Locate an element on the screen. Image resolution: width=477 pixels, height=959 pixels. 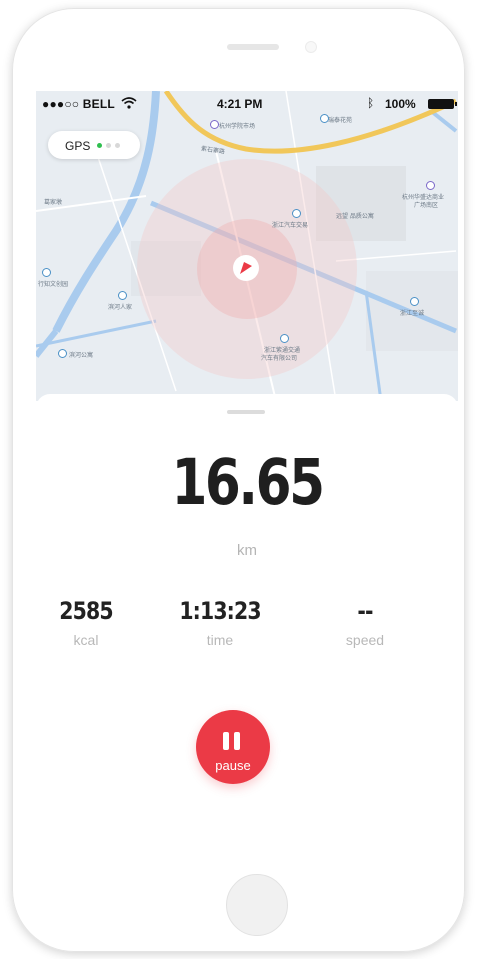
map-label: 滨河人家 is located at coordinates (120, 307).